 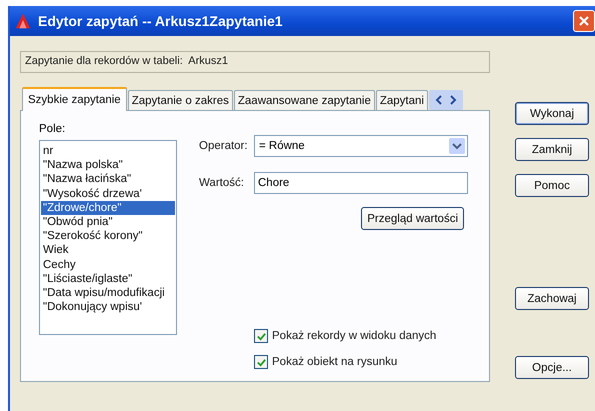 What do you see at coordinates (108, 151) in the screenshot?
I see `list-item: nr` at bounding box center [108, 151].